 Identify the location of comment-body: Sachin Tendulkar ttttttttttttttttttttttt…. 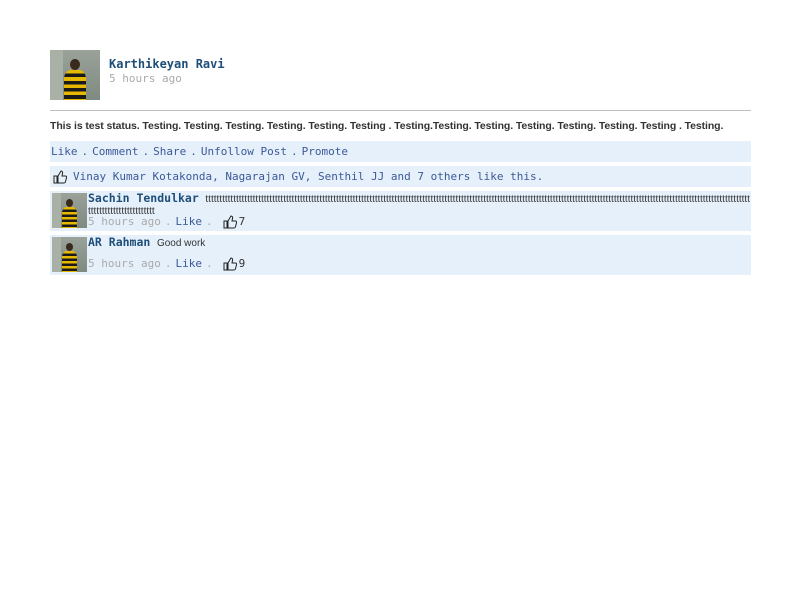
(419, 211).